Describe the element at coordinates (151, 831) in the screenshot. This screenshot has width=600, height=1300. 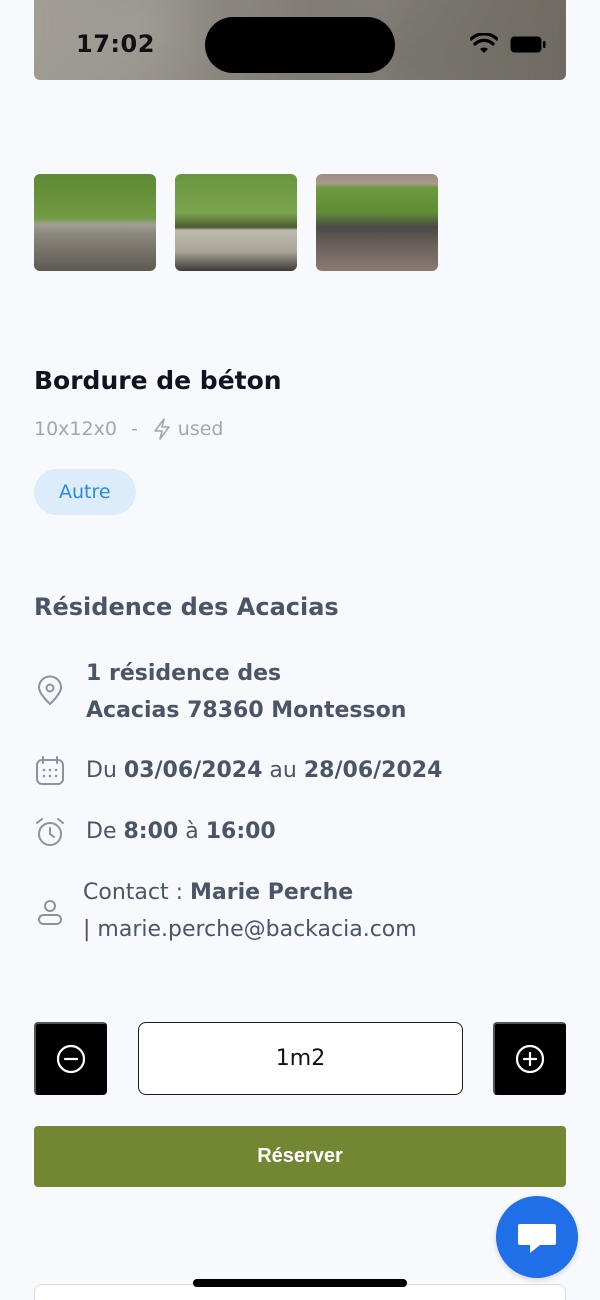
I see `hour-from: 8:00` at that location.